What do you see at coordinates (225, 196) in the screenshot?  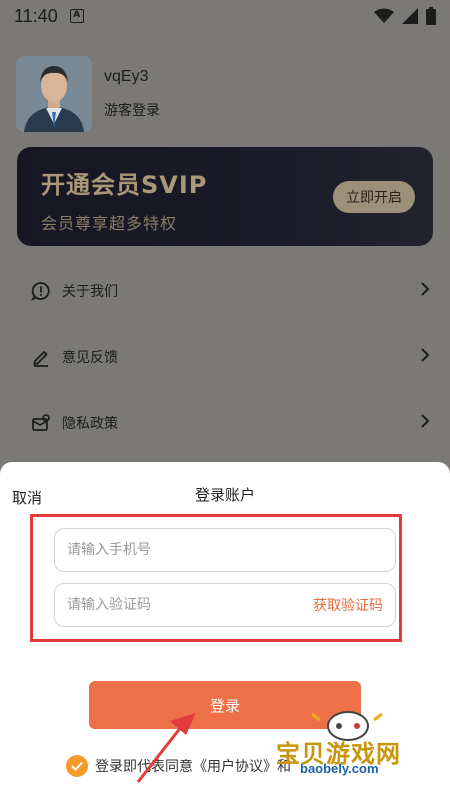 I see `vip-banner: 开通会员SVIP 会员尊享超多特权 立即开启` at bounding box center [225, 196].